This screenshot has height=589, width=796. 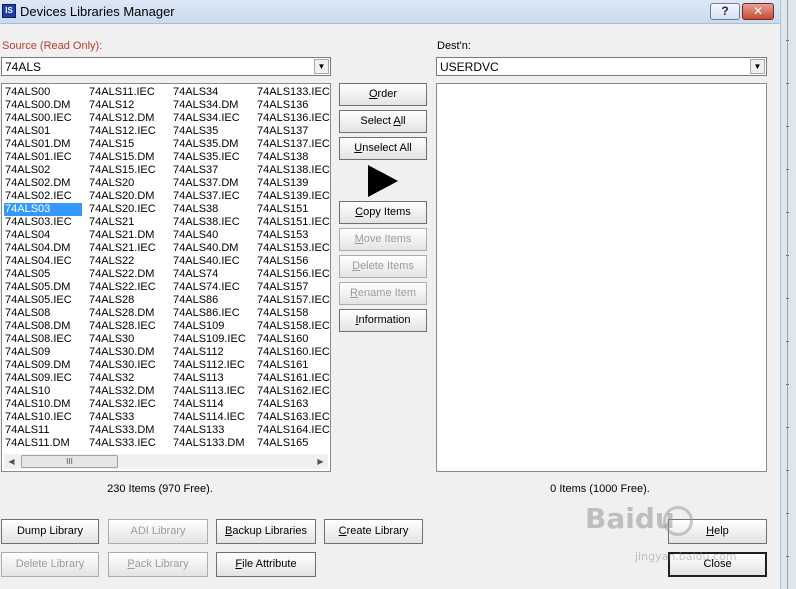 What do you see at coordinates (214, 235) in the screenshot?
I see `list-item: 74ALS40` at bounding box center [214, 235].